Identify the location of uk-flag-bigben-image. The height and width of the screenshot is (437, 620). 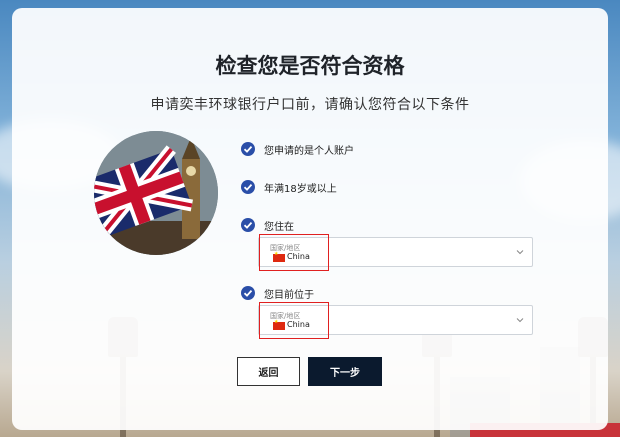
(156, 193).